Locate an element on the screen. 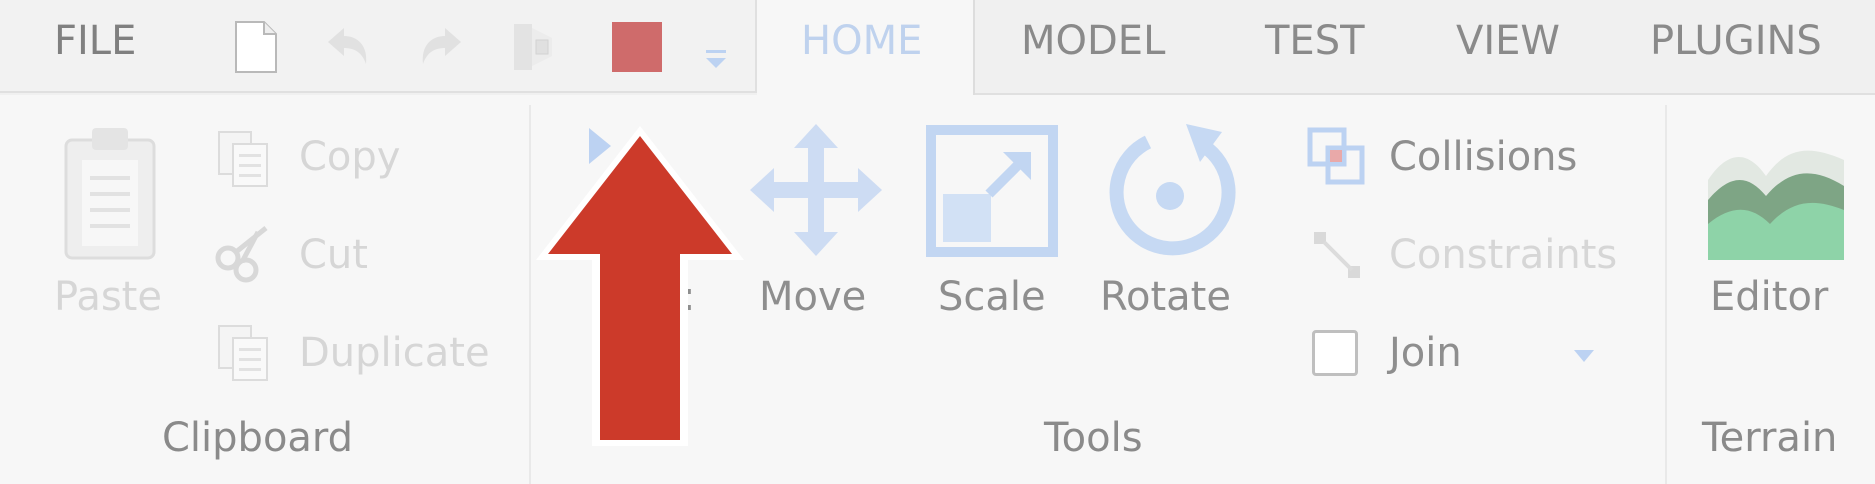  tab-model: MODEL is located at coordinates (1093, 41).